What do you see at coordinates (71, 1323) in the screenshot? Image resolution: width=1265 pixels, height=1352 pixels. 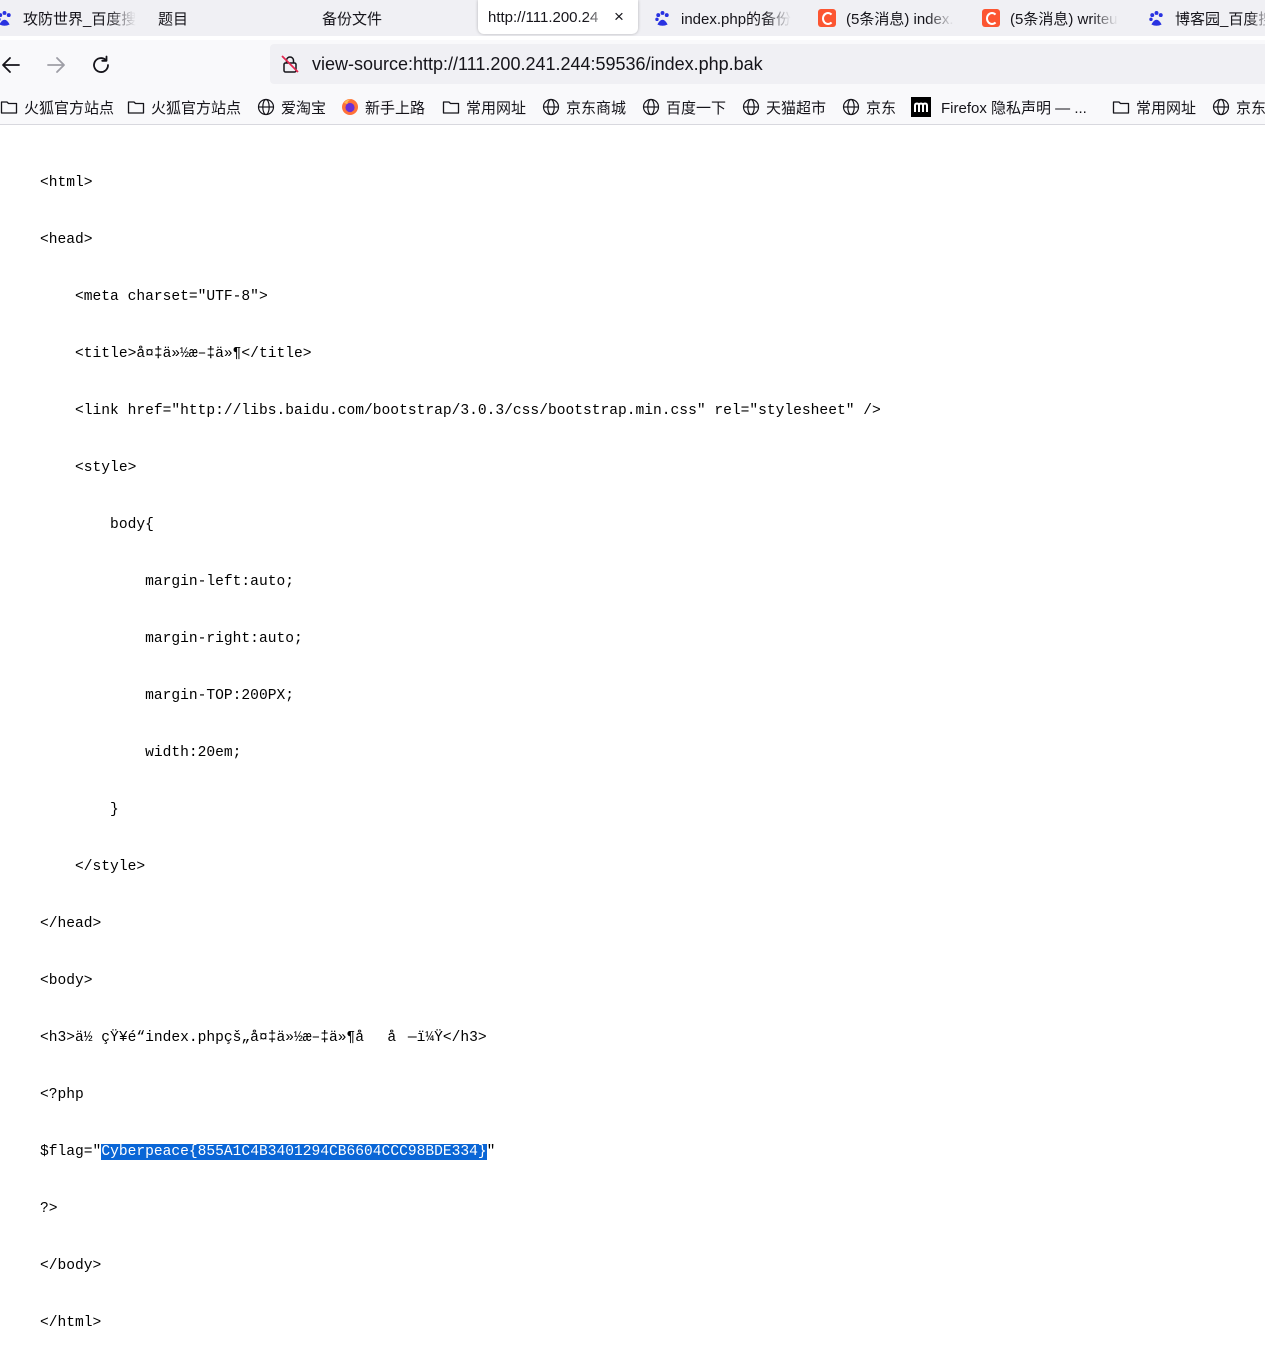 I see `source-line: </html>` at bounding box center [71, 1323].